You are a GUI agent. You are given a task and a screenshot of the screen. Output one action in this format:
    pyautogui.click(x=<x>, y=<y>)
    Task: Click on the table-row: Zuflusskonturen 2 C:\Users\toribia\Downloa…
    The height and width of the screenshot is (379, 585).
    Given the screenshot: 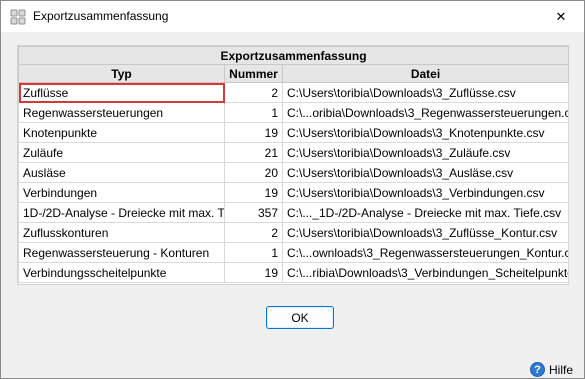 What is the action you would take?
    pyautogui.click(x=294, y=232)
    